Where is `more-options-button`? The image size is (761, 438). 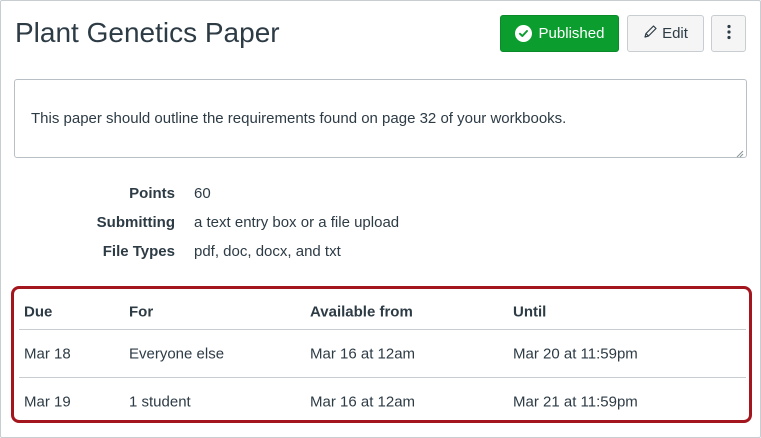 more-options-button is located at coordinates (728, 33).